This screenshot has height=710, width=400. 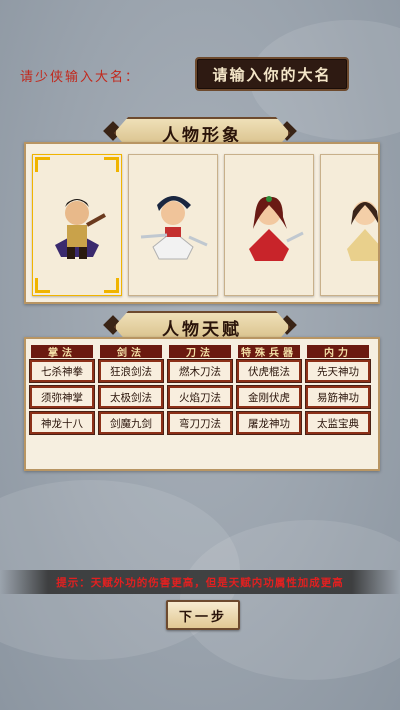 I want to click on talent-cell: 弯刀刀法, so click(x=200, y=423).